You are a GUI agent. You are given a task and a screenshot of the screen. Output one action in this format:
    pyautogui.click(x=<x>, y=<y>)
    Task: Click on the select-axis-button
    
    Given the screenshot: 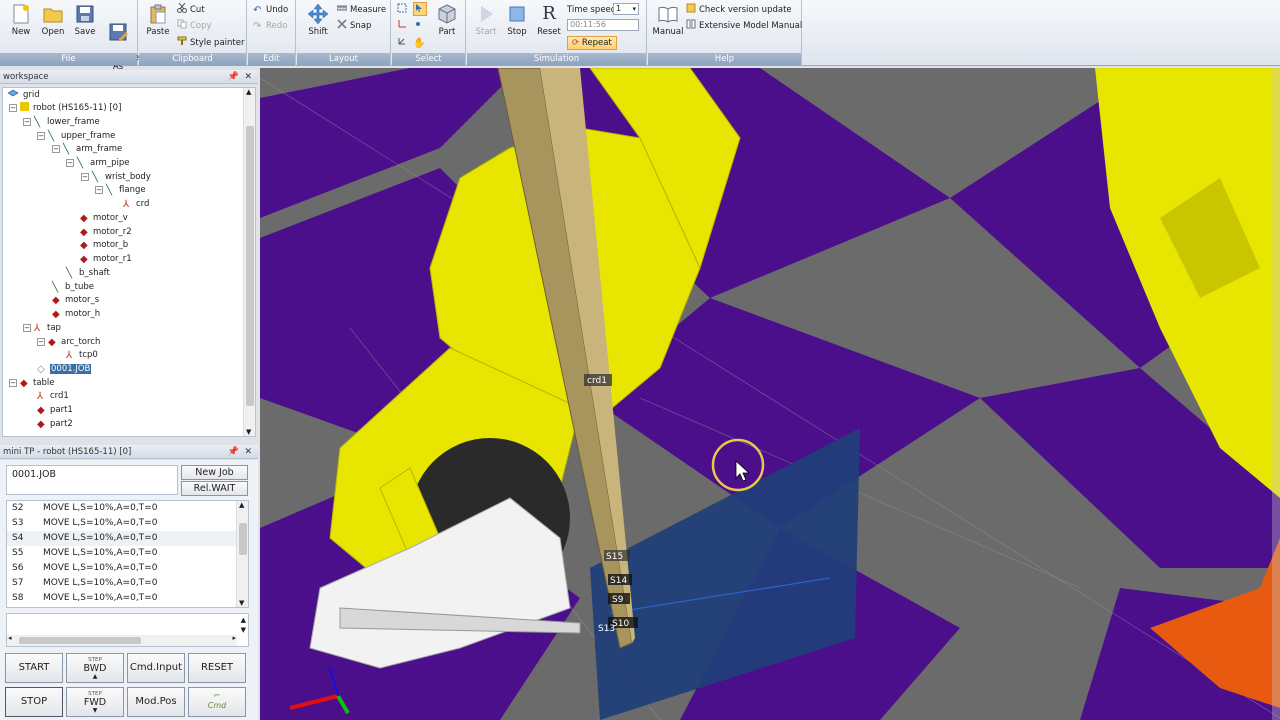 What is the action you would take?
    pyautogui.click(x=404, y=26)
    